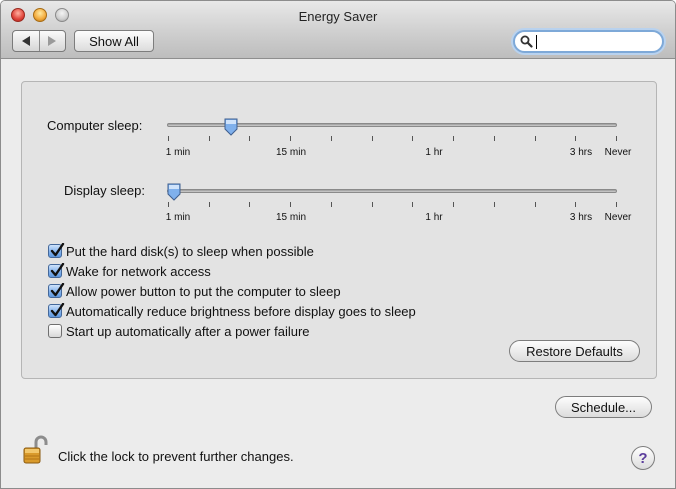  Describe the element at coordinates (574, 351) in the screenshot. I see `restore-defaults-button: Restore Defaults` at that location.